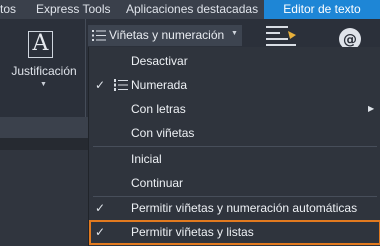  Describe the element at coordinates (121, 85) in the screenshot. I see `numbered-list-icon` at that location.